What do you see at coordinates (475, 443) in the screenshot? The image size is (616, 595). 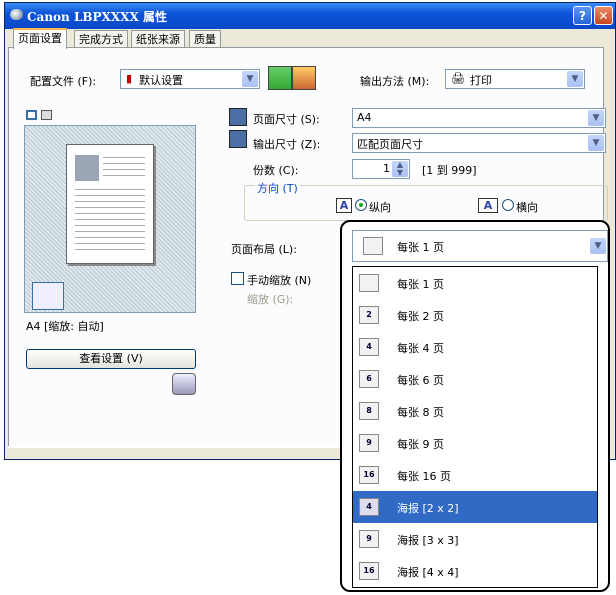 I see `page-layout-option: 9 每张 9 页` at bounding box center [475, 443].